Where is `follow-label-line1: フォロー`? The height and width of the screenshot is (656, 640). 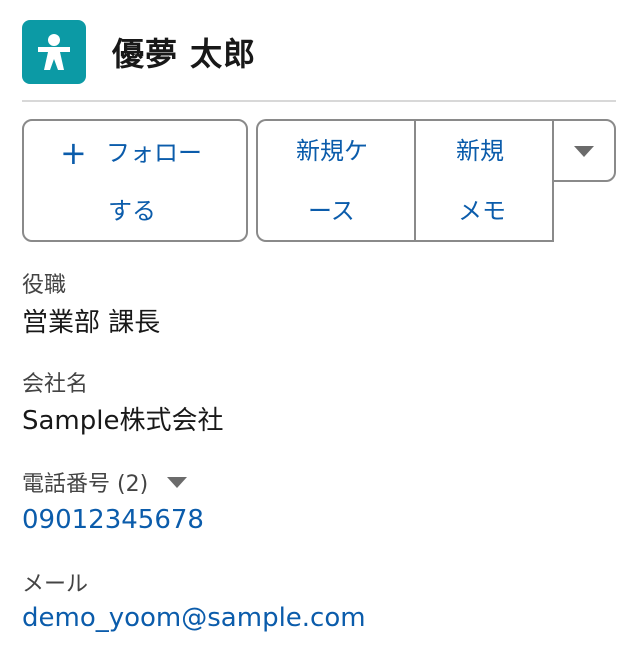 follow-label-line1: フォロー is located at coordinates (154, 153).